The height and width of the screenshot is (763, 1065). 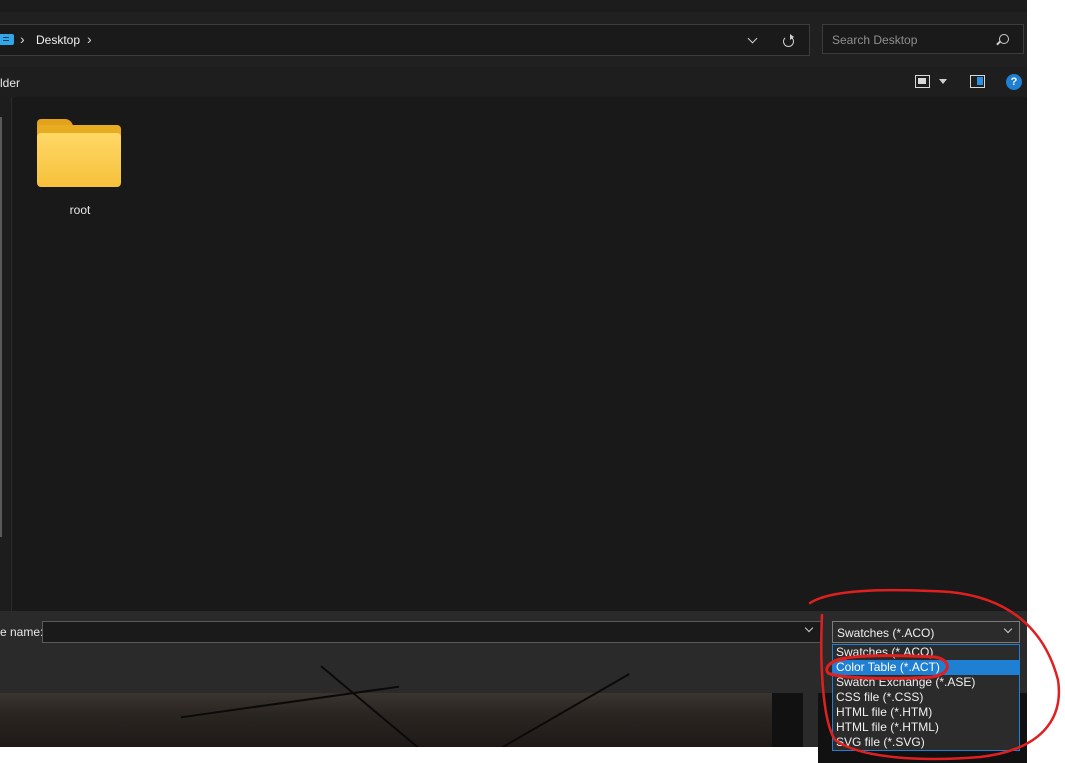 I want to click on folder-icon, so click(x=79, y=153).